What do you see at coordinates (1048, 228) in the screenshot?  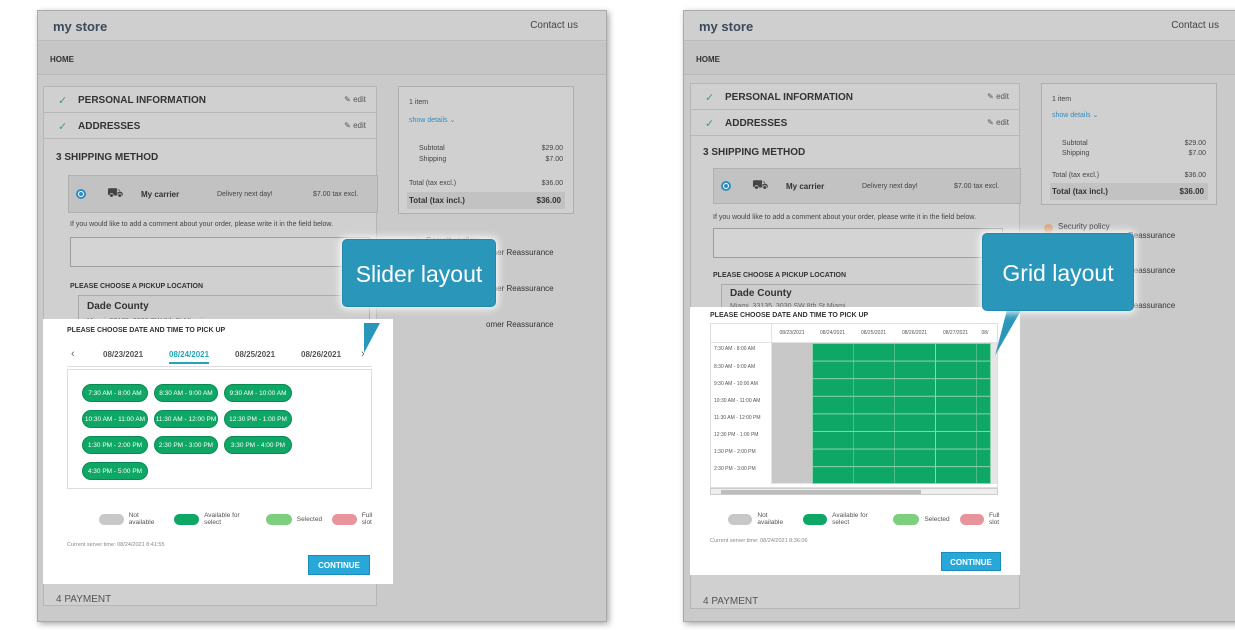 I see `shield-icon` at bounding box center [1048, 228].